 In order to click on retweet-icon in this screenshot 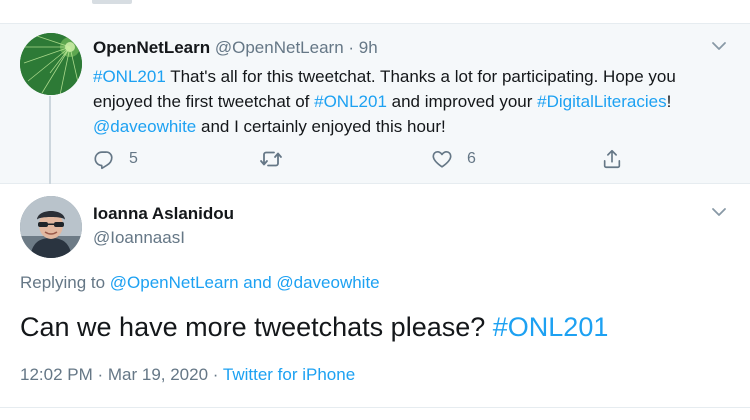, I will do `click(271, 159)`.